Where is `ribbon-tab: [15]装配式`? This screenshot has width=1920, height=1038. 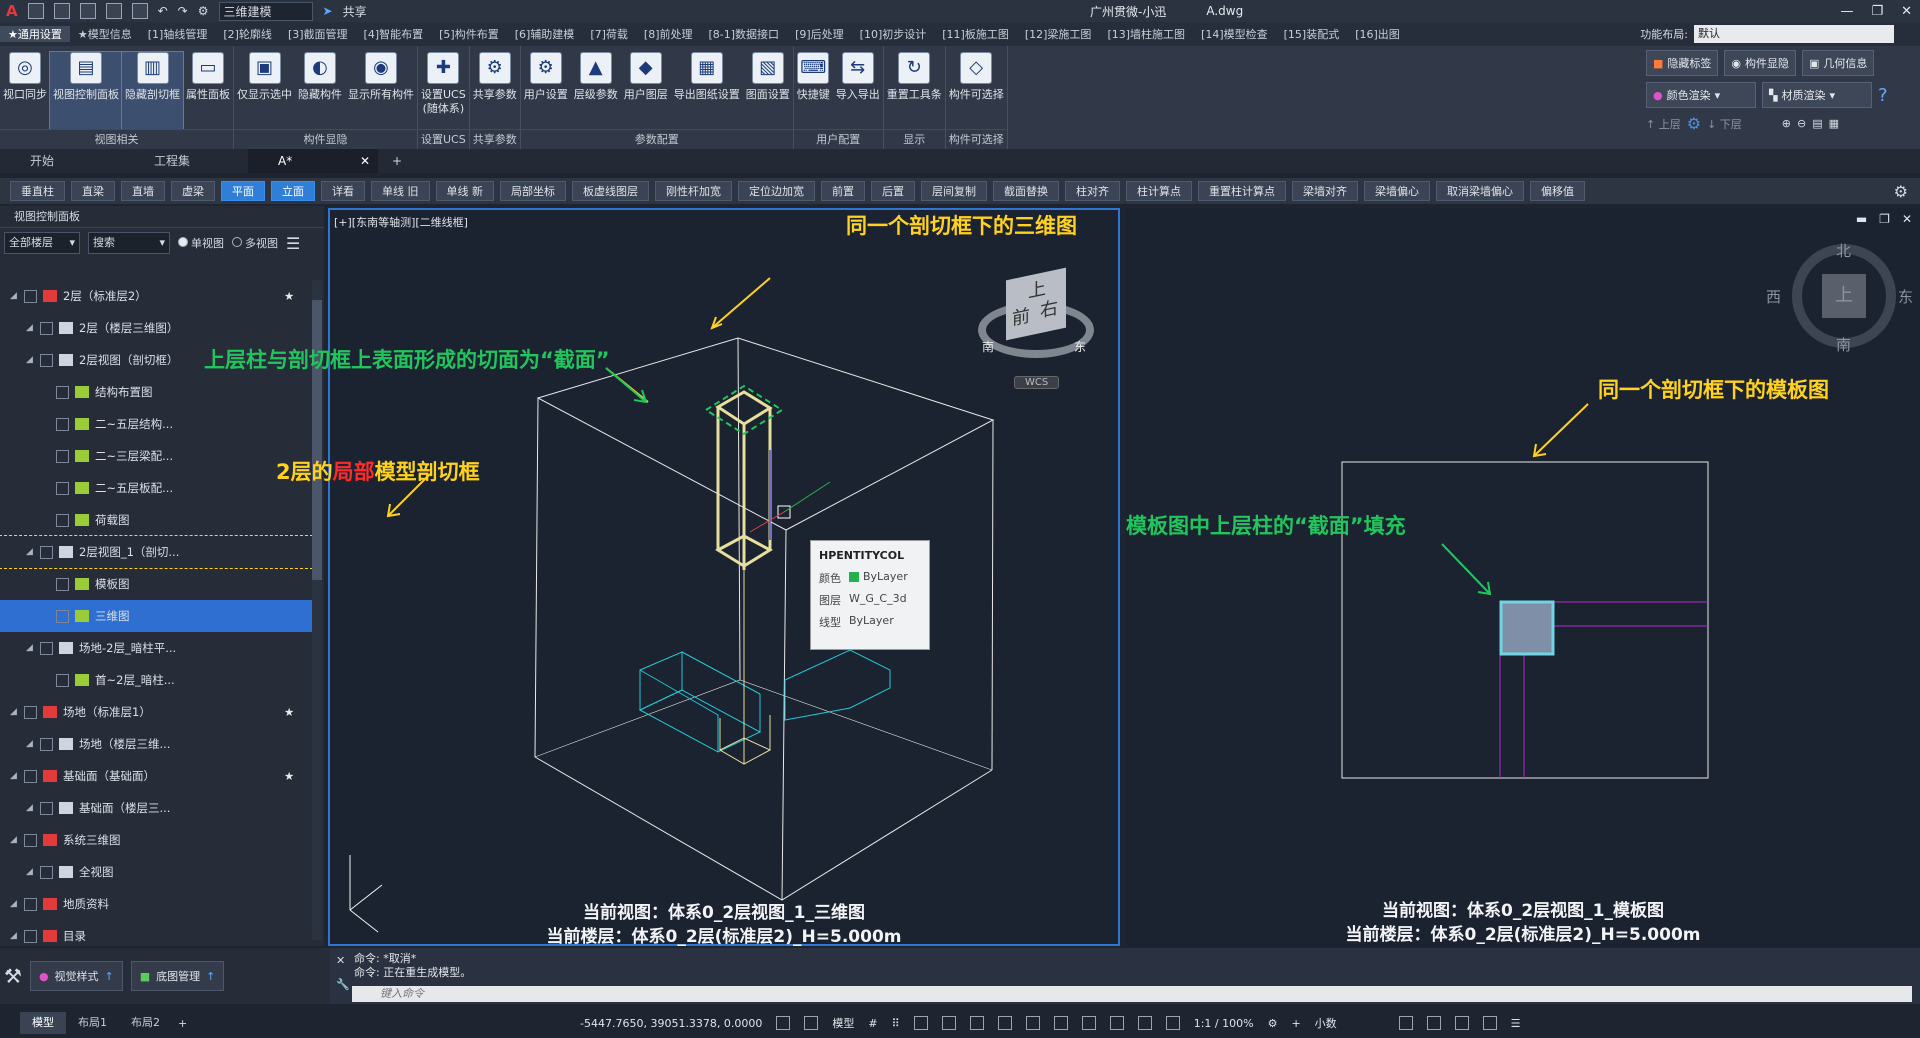
ribbon-tab: [15]装配式 is located at coordinates (1312, 34).